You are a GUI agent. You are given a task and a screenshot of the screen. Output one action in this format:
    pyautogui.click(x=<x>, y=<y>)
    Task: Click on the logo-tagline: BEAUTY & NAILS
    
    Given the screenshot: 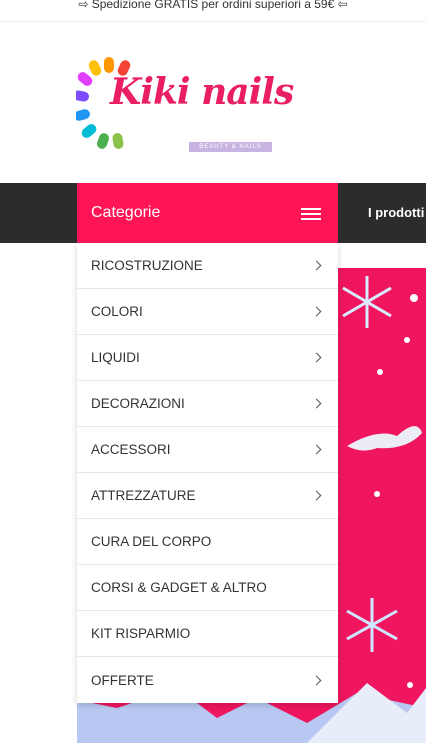 What is the action you would take?
    pyautogui.click(x=230, y=147)
    